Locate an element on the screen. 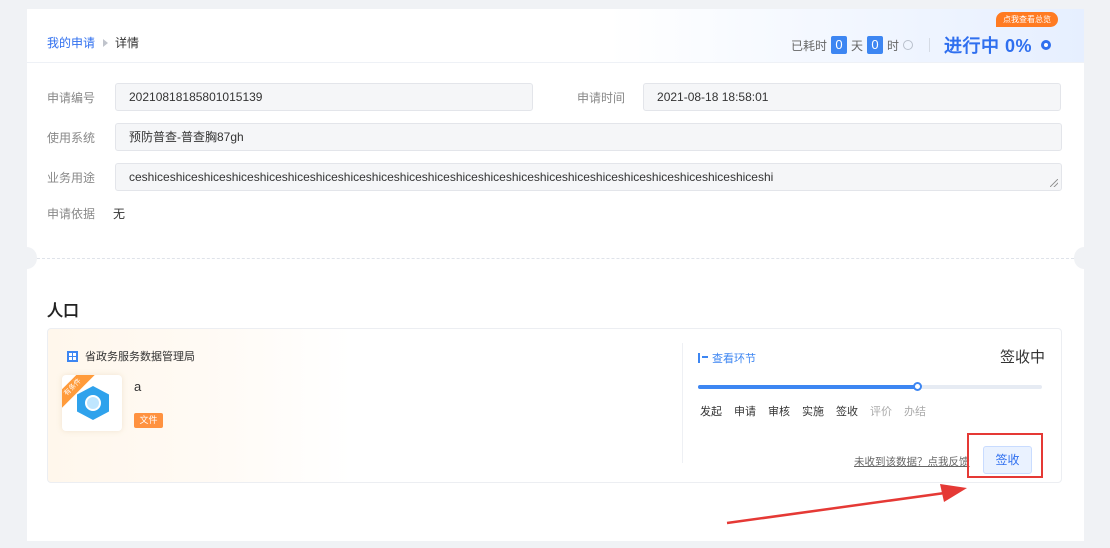 The width and height of the screenshot is (1110, 548). basis-value: 无 is located at coordinates (119, 214).